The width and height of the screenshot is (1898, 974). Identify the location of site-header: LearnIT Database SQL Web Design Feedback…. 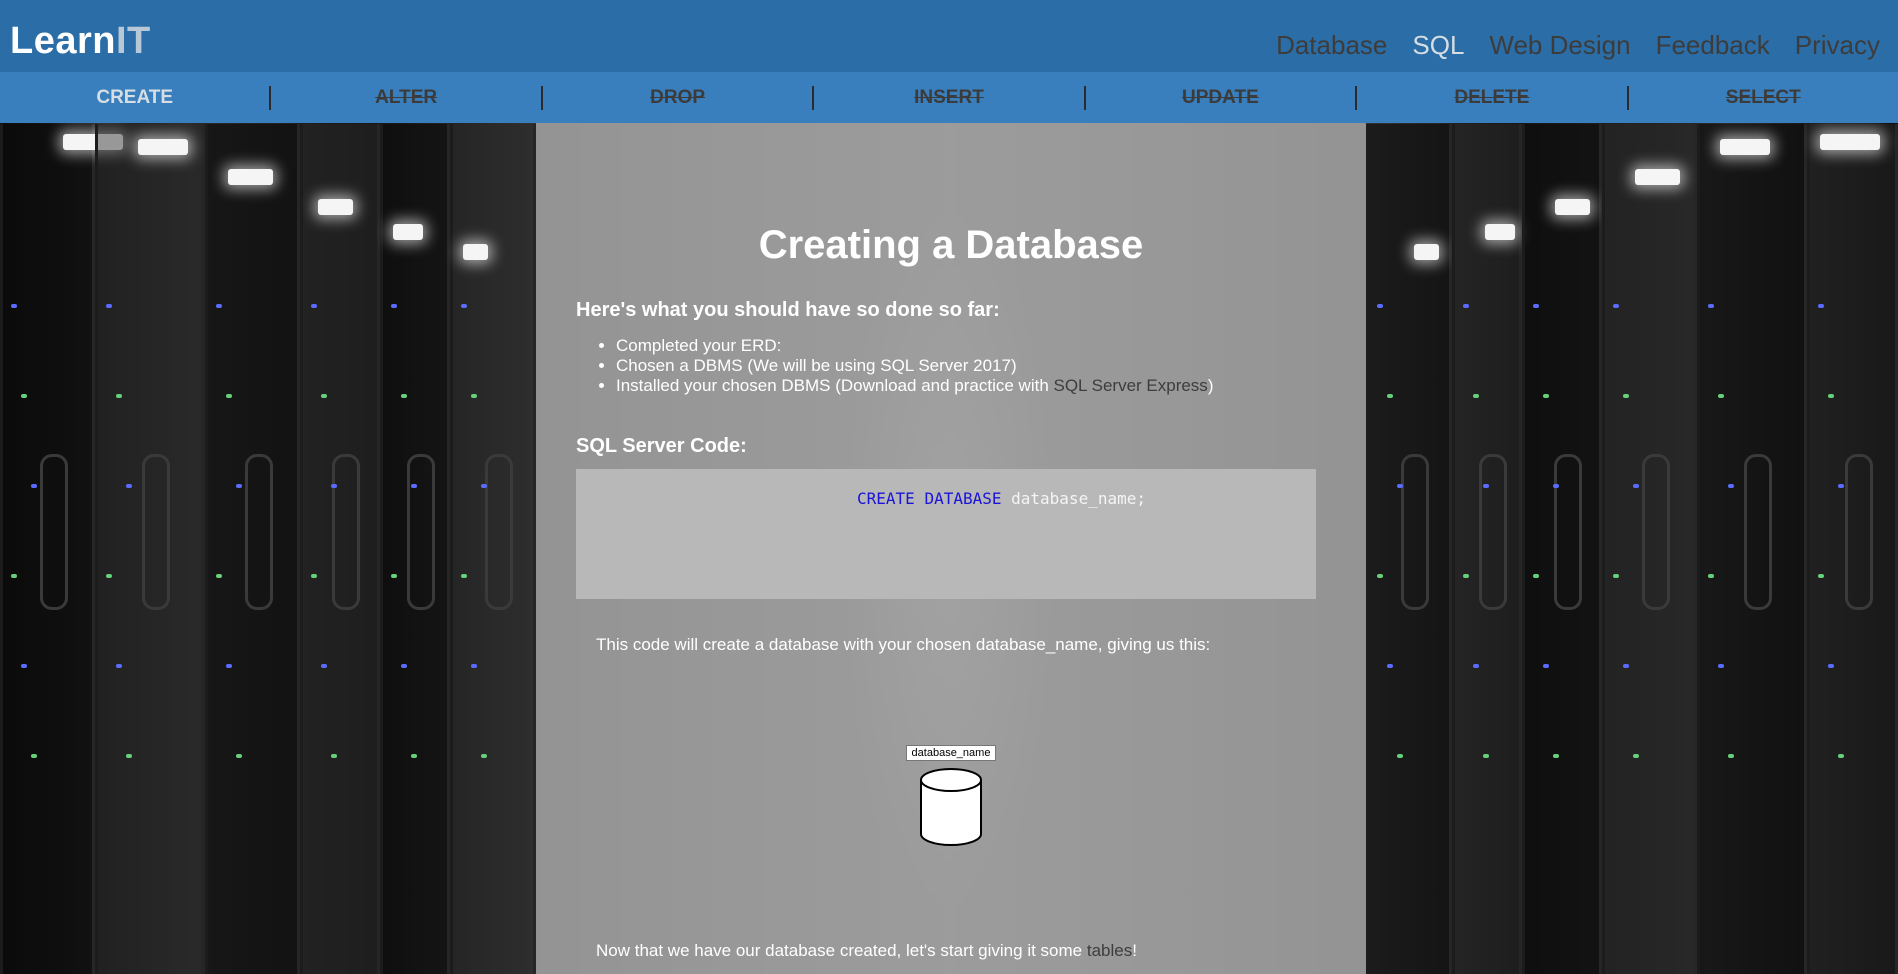
(949, 36).